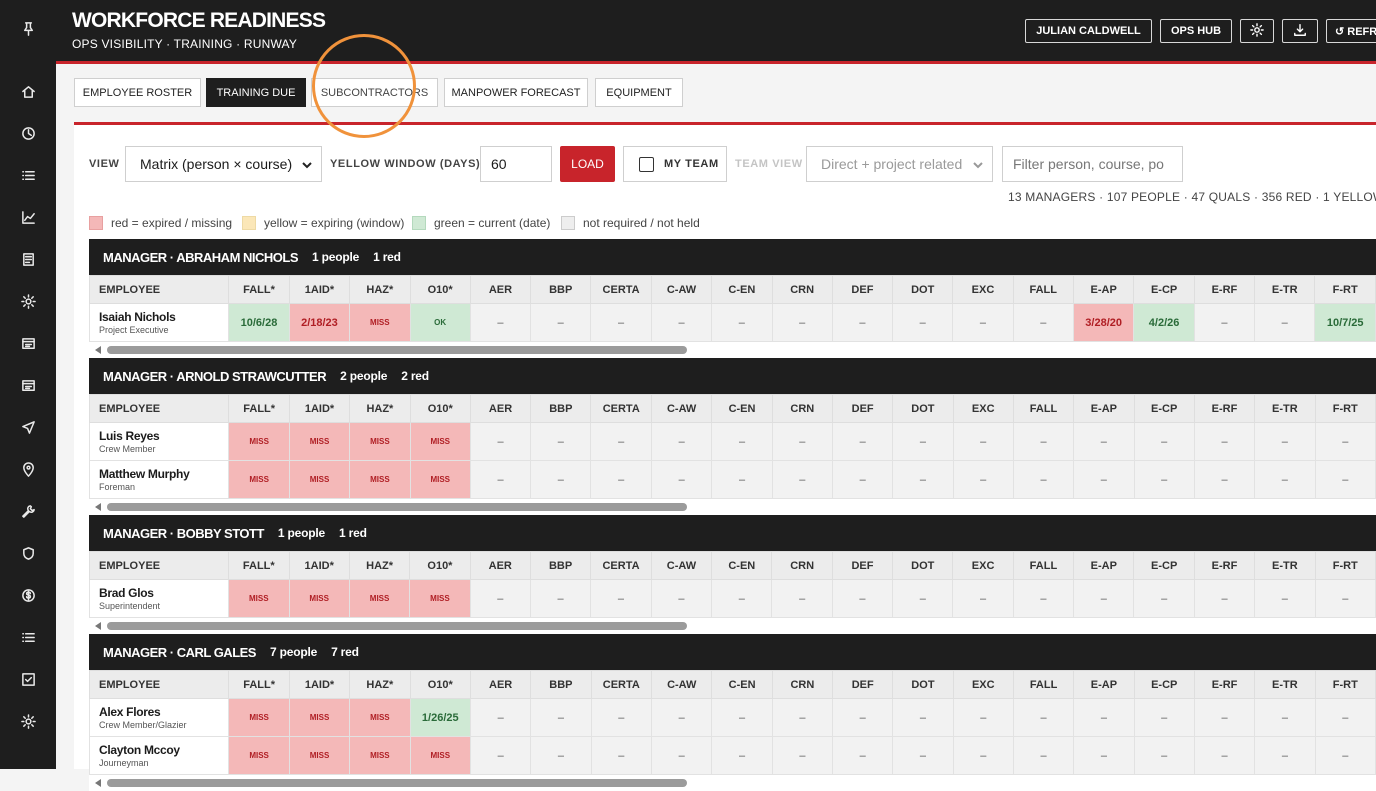 The height and width of the screenshot is (791, 1376). Describe the element at coordinates (1285, 684) in the screenshot. I see `column-header-qual: E-TR` at that location.